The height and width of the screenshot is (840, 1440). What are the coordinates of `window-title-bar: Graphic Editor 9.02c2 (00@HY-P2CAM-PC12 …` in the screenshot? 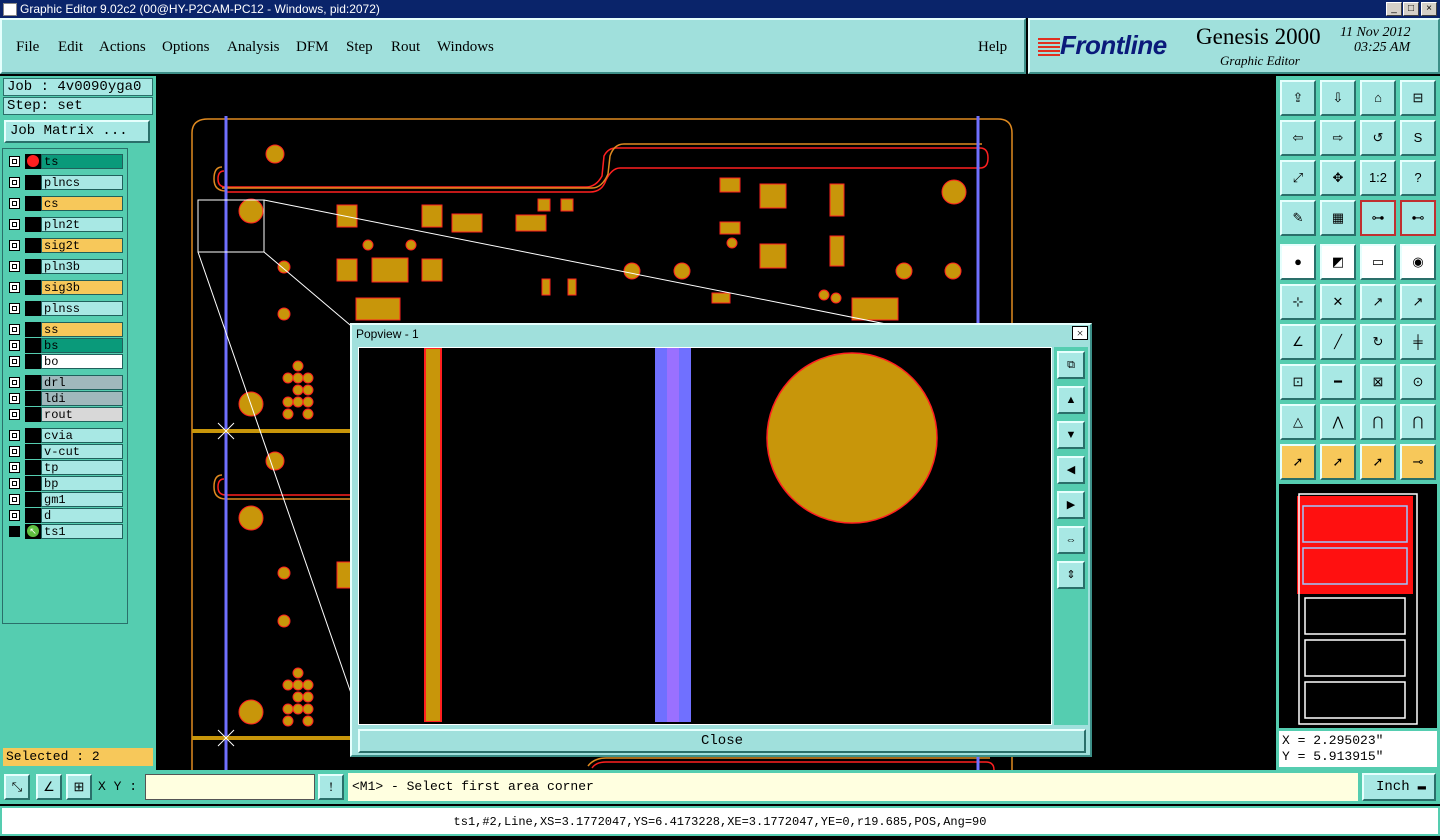 It's located at (720, 9).